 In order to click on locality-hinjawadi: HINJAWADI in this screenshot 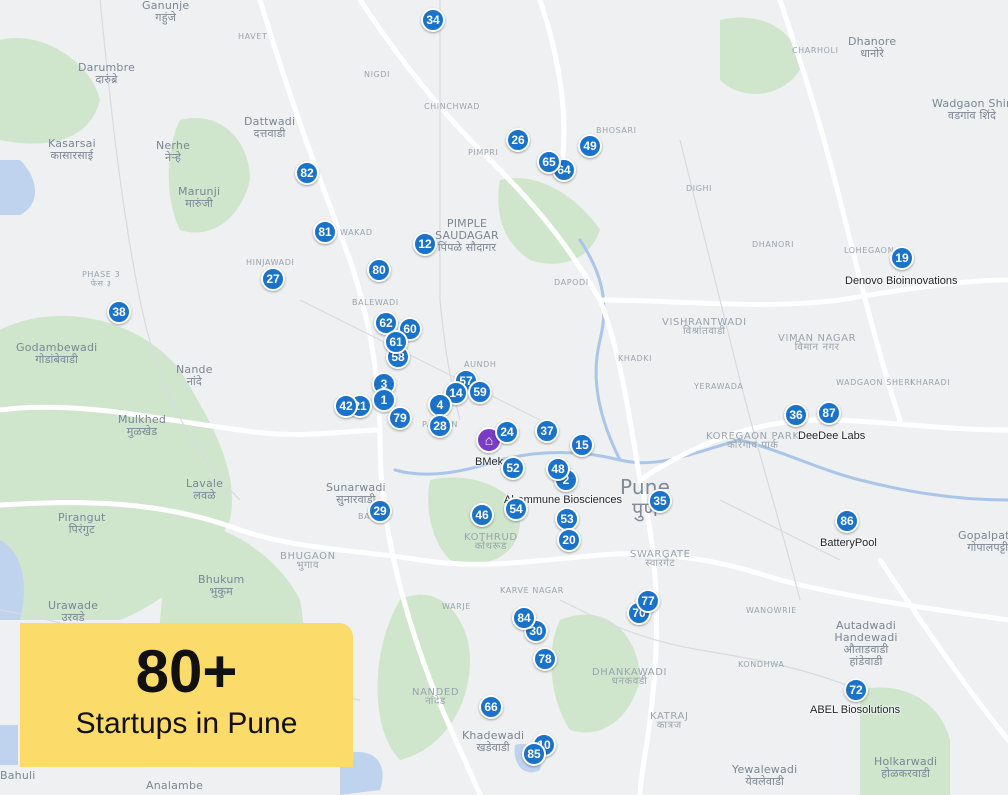, I will do `click(270, 262)`.